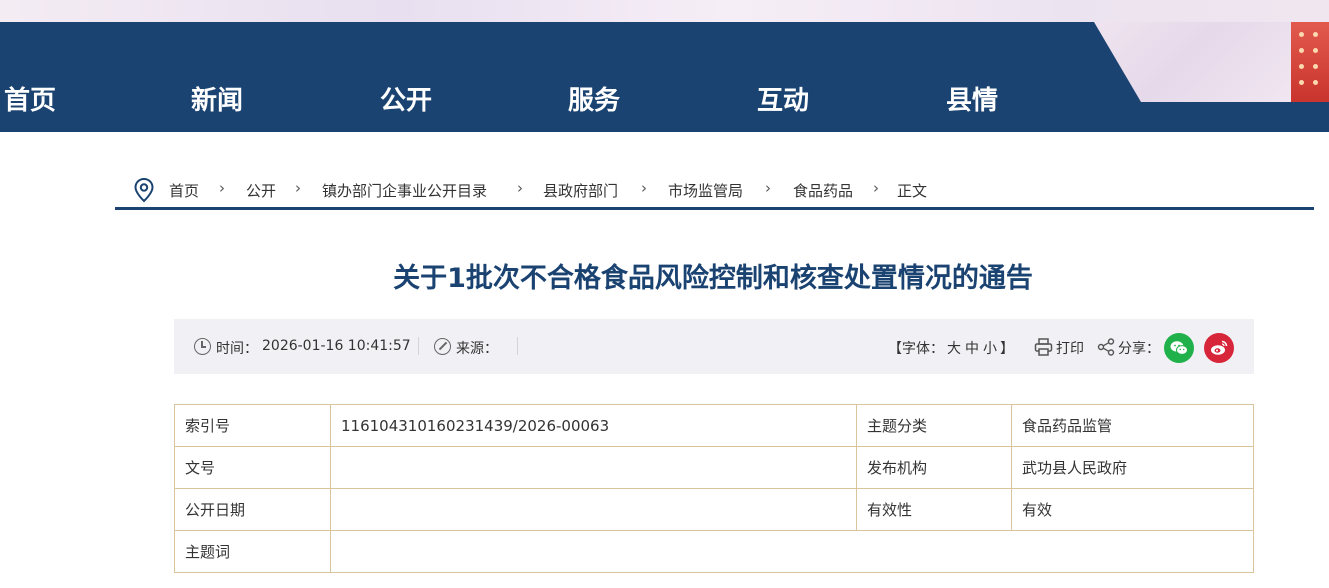 The image size is (1329, 588). What do you see at coordinates (823, 190) in the screenshot?
I see `breadcrumb-food-drug: 食品药品` at bounding box center [823, 190].